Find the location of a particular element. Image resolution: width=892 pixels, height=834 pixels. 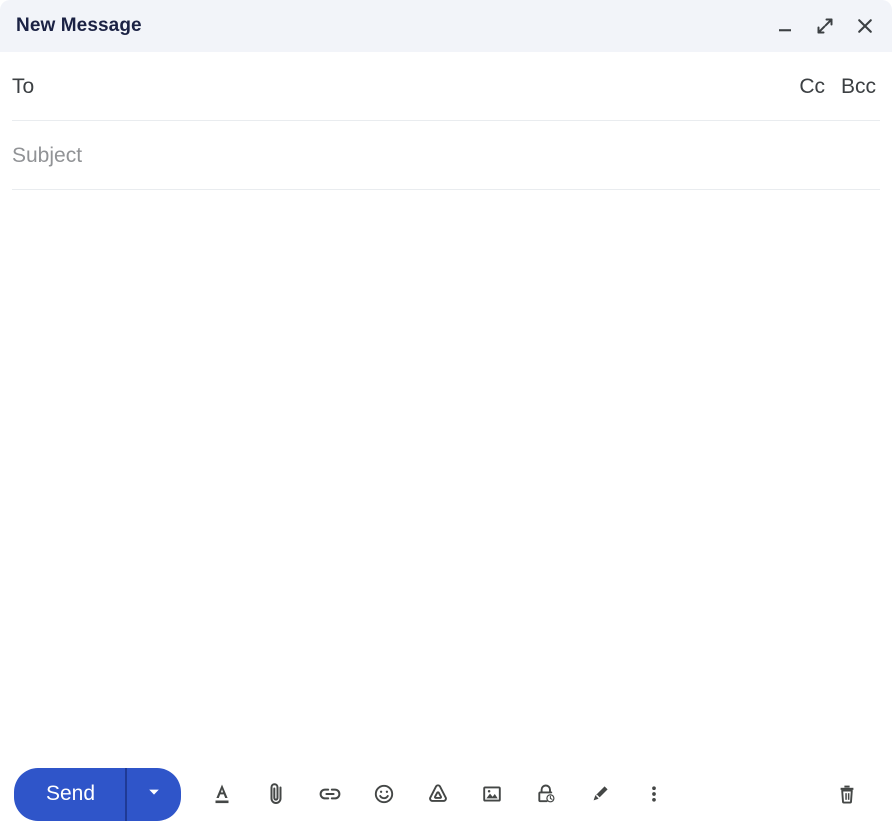

trash-icon is located at coordinates (847, 794).